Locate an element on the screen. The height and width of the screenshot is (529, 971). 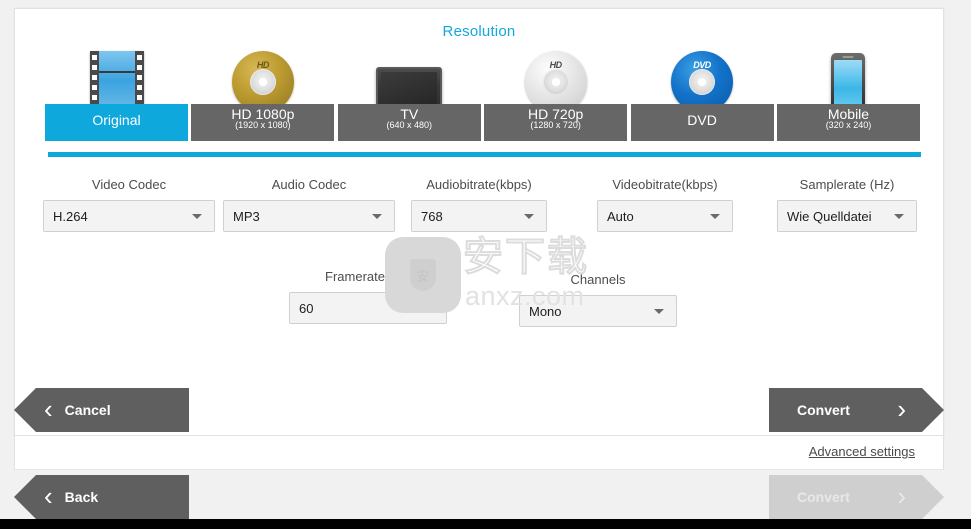
mobile-phone-icon is located at coordinates (848, 79).